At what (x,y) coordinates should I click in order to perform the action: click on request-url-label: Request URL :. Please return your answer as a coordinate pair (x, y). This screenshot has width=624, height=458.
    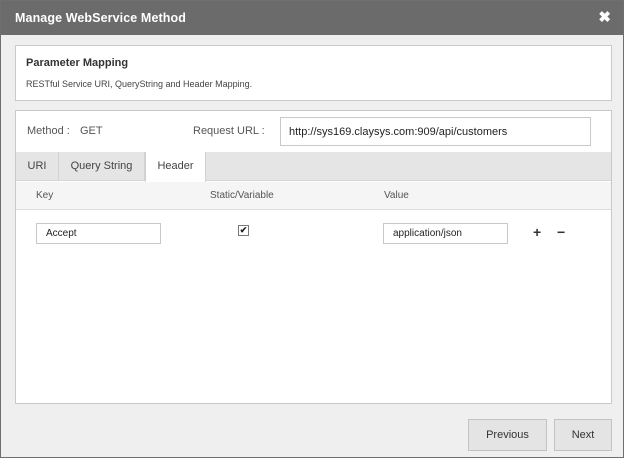
    Looking at the image, I should click on (229, 131).